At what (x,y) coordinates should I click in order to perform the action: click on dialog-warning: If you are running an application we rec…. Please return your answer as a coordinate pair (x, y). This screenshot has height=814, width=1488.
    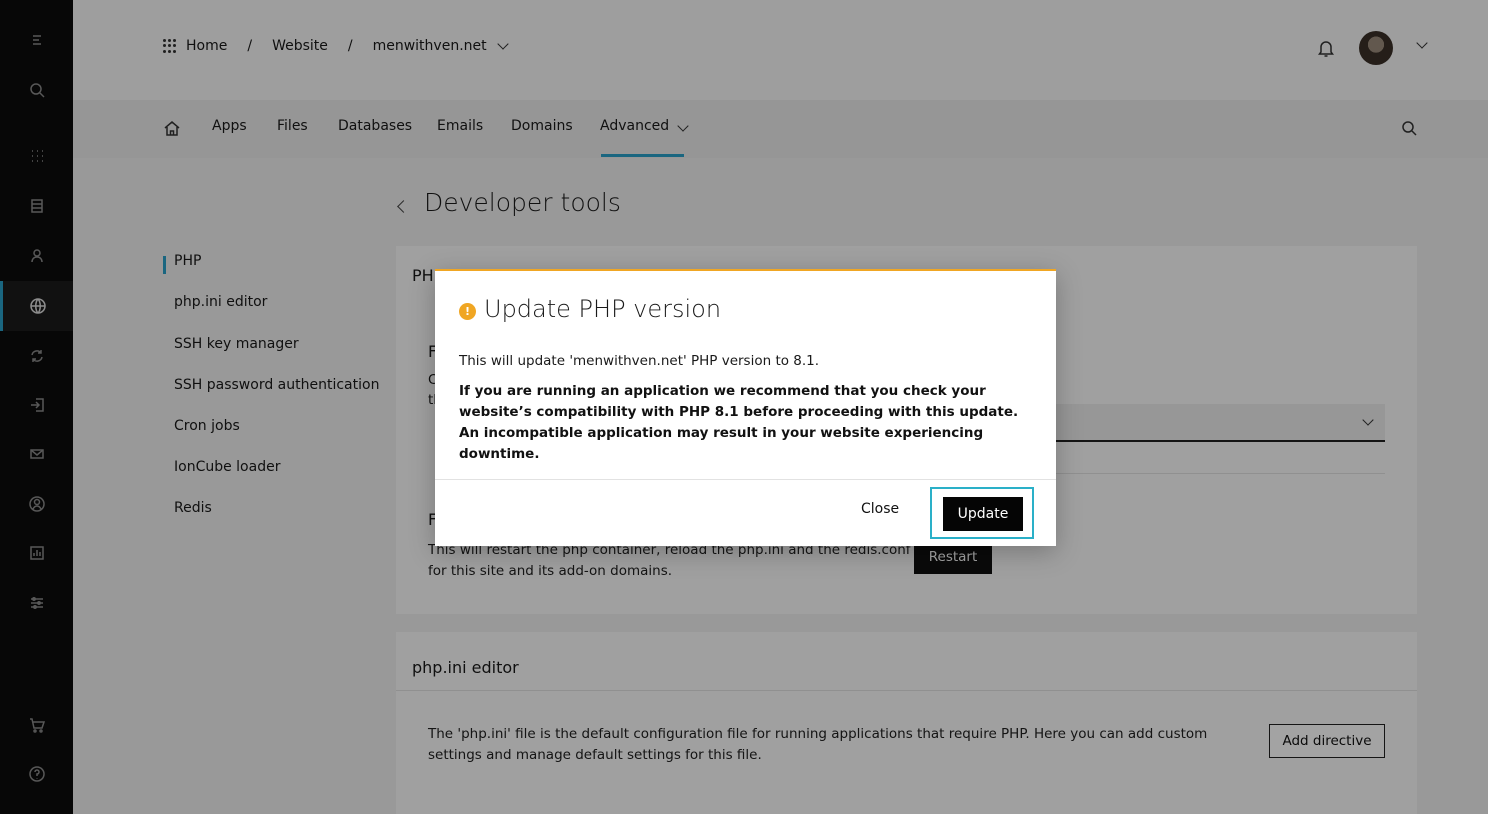
    Looking at the image, I should click on (739, 422).